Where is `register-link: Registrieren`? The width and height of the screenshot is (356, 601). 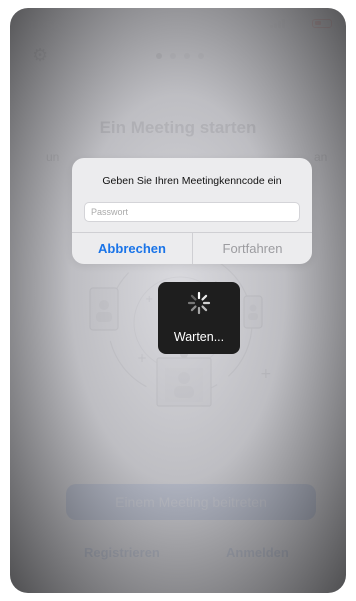
register-link: Registrieren is located at coordinates (122, 552).